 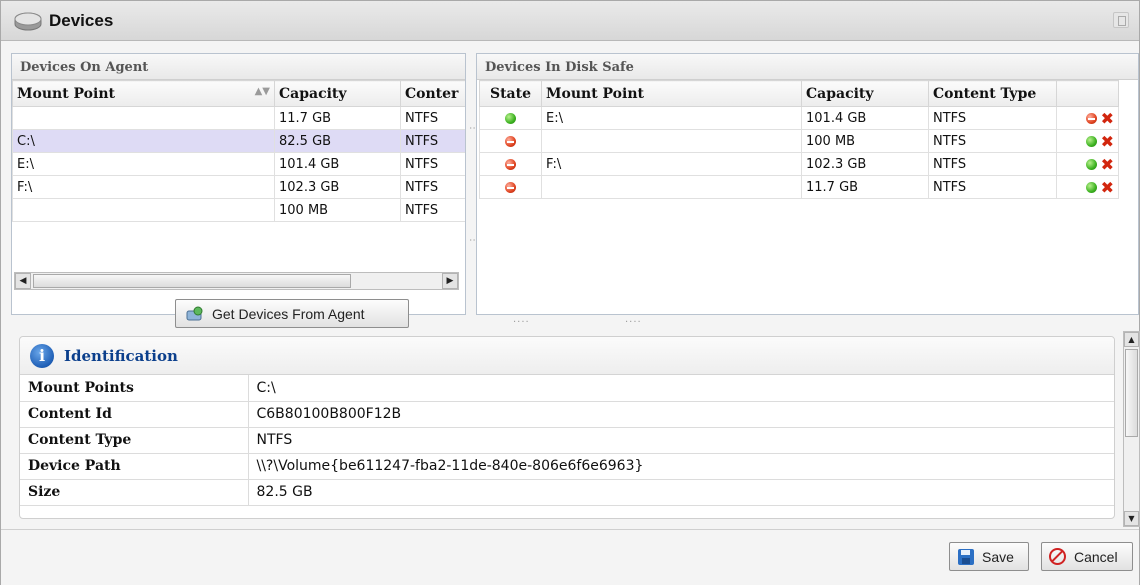 I want to click on hard-drive-icon, so click(x=28, y=21).